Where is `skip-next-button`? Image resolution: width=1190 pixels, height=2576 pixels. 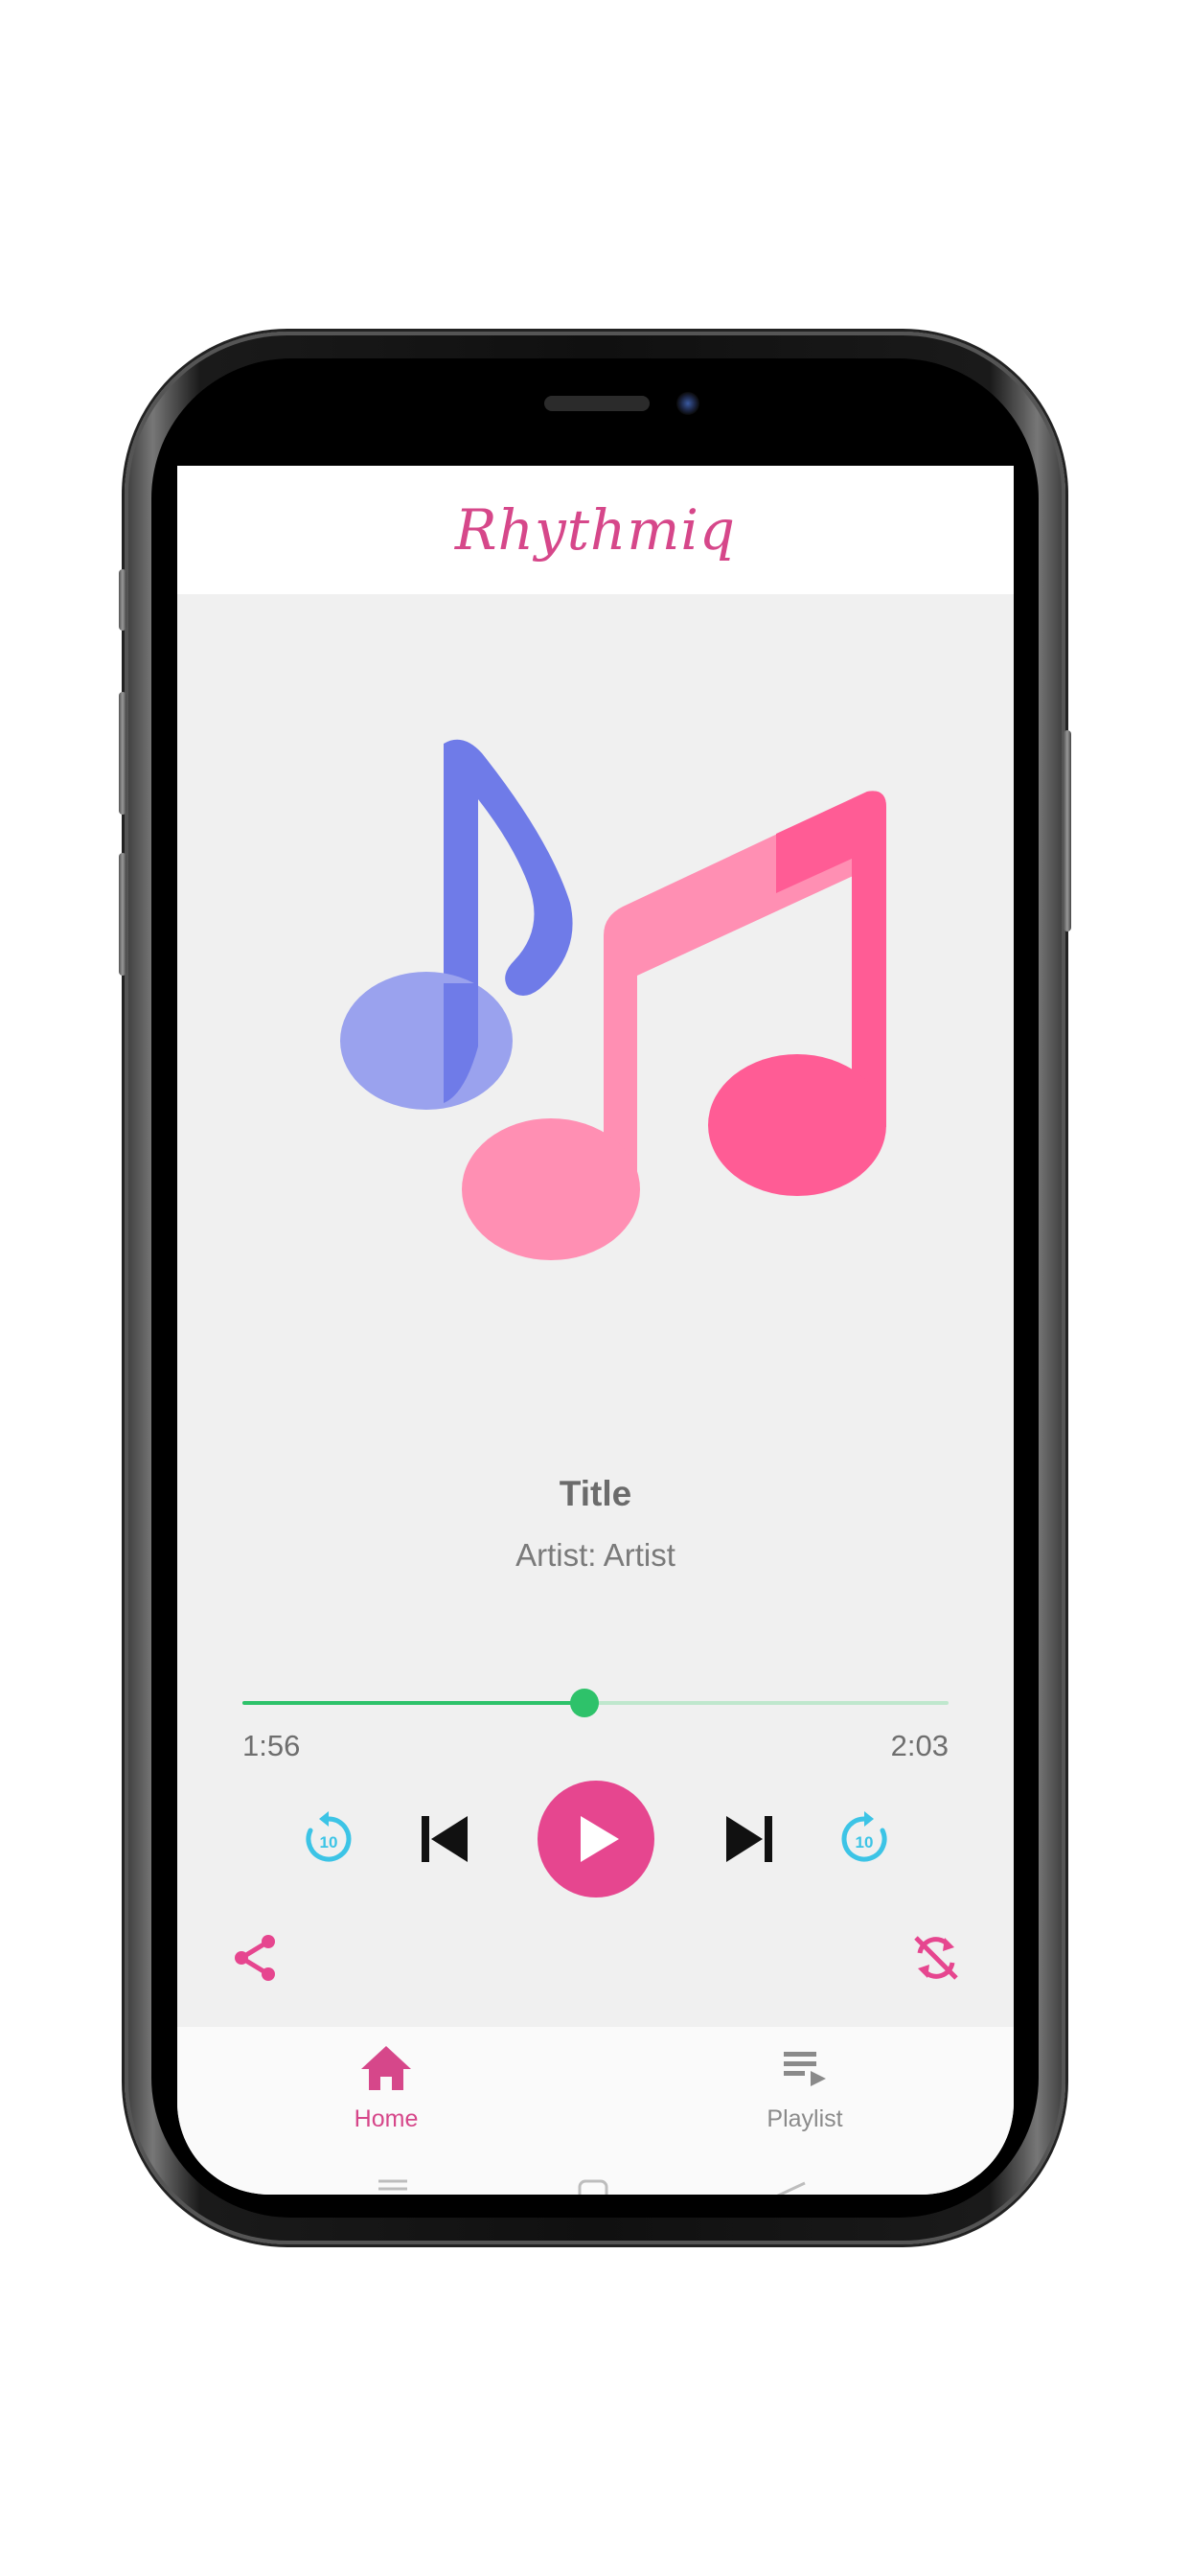 skip-next-button is located at coordinates (749, 1839).